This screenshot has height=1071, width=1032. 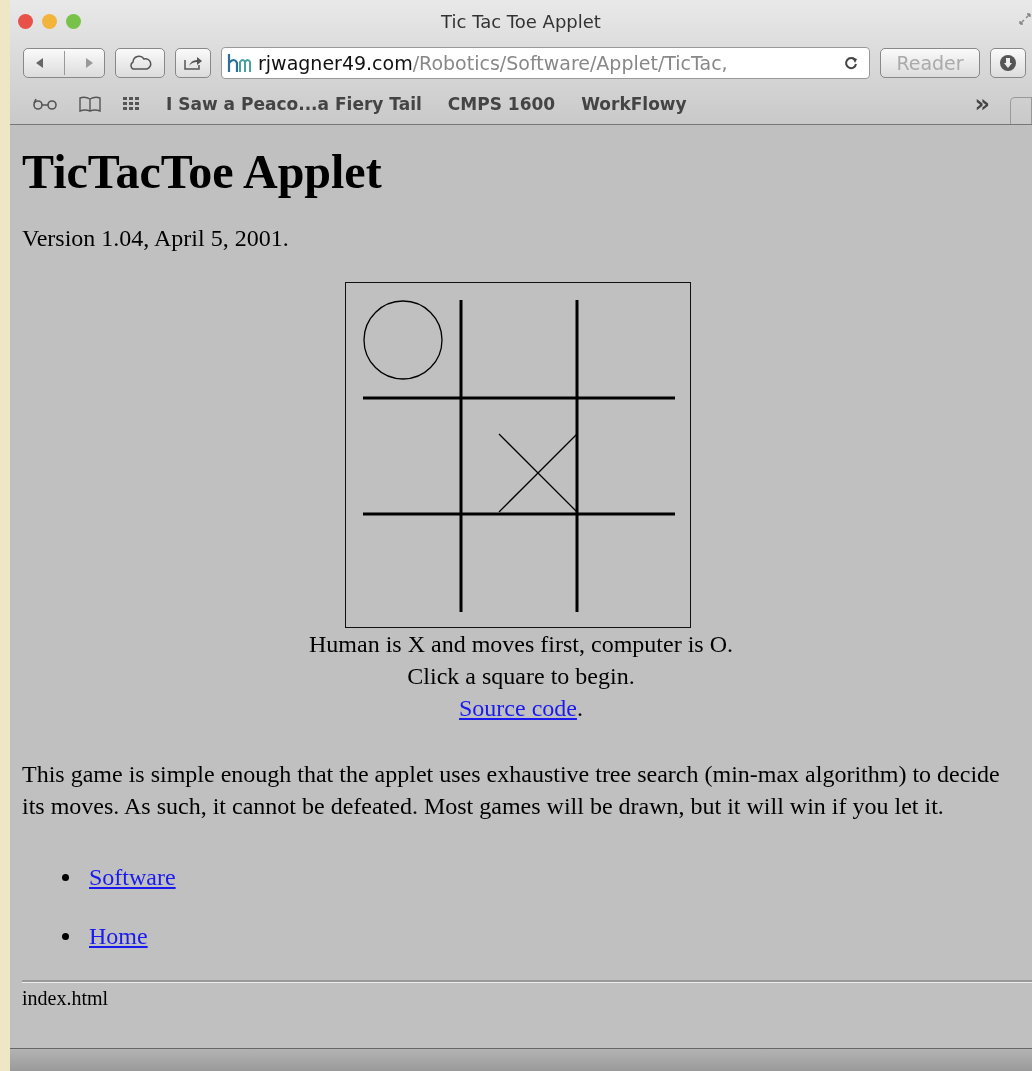 I want to click on caption-text: Human is X and moves first, computer is O., so click(x=521, y=644).